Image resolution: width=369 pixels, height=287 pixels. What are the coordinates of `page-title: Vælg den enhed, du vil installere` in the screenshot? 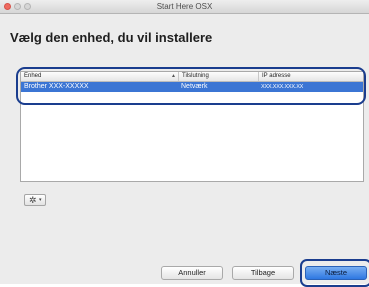 It's located at (111, 37).